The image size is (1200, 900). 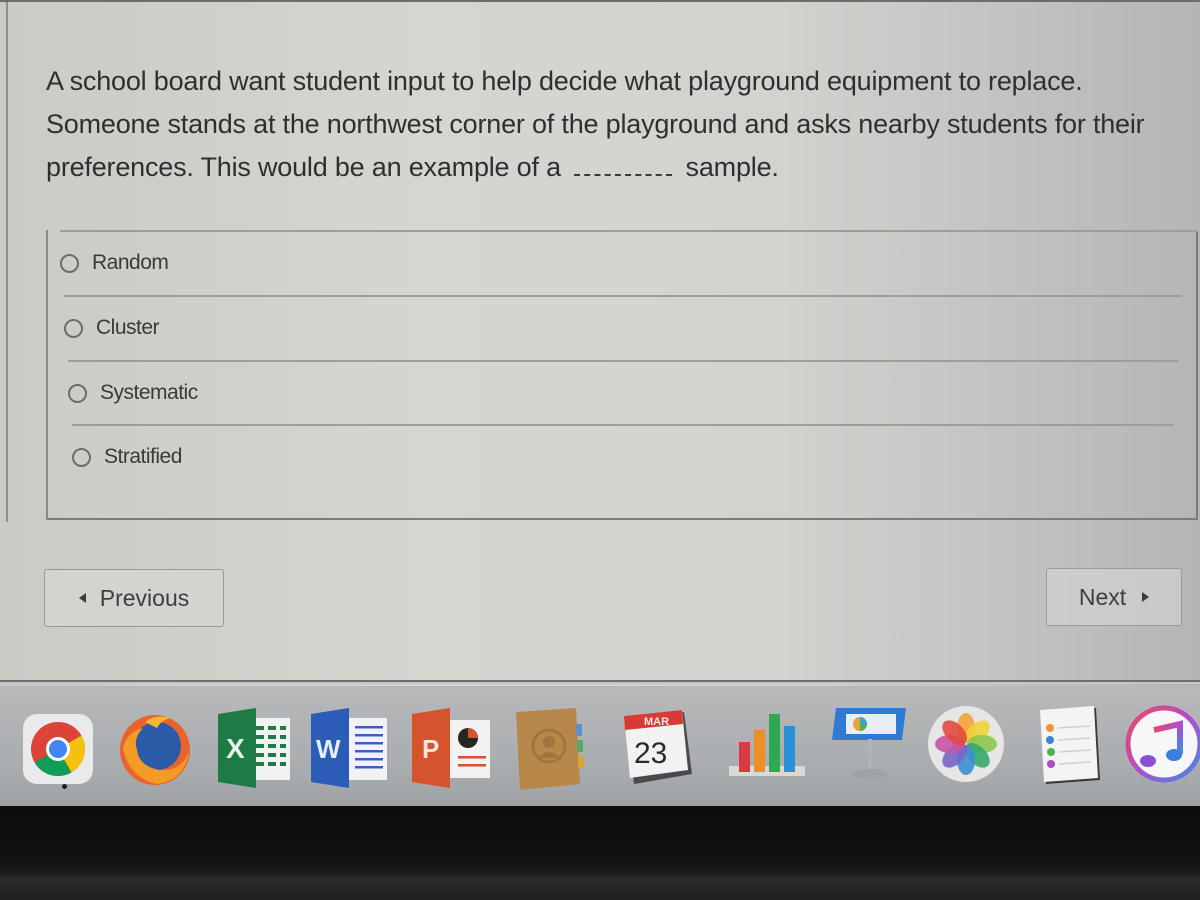 I want to click on answer-option-stratified: Stratified, so click(x=623, y=456).